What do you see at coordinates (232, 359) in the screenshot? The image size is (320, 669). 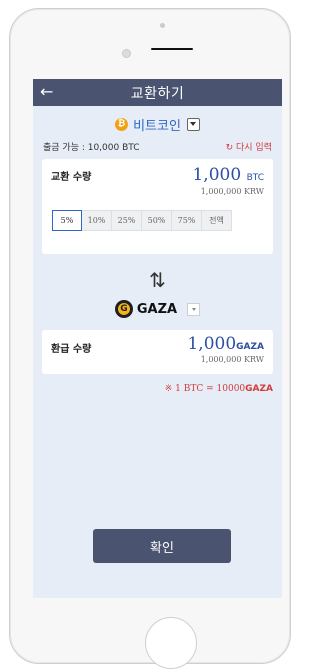 I see `refund-krw: 1,000,000 KRW` at bounding box center [232, 359].